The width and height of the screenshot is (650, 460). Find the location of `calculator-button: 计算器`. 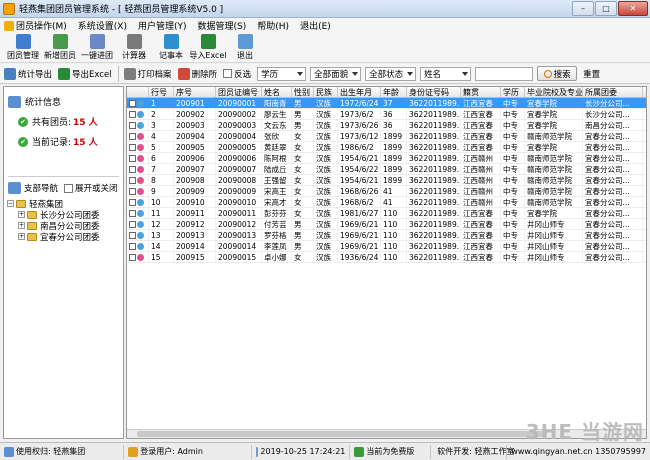

calculator-button: 计算器 is located at coordinates (134, 47).